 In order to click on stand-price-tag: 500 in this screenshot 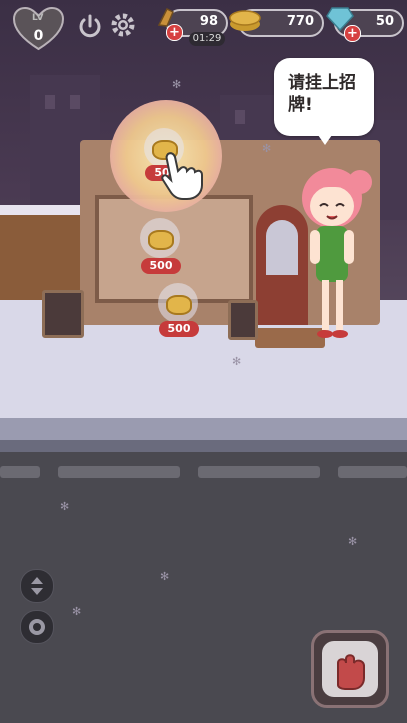, I will do `click(161, 266)`.